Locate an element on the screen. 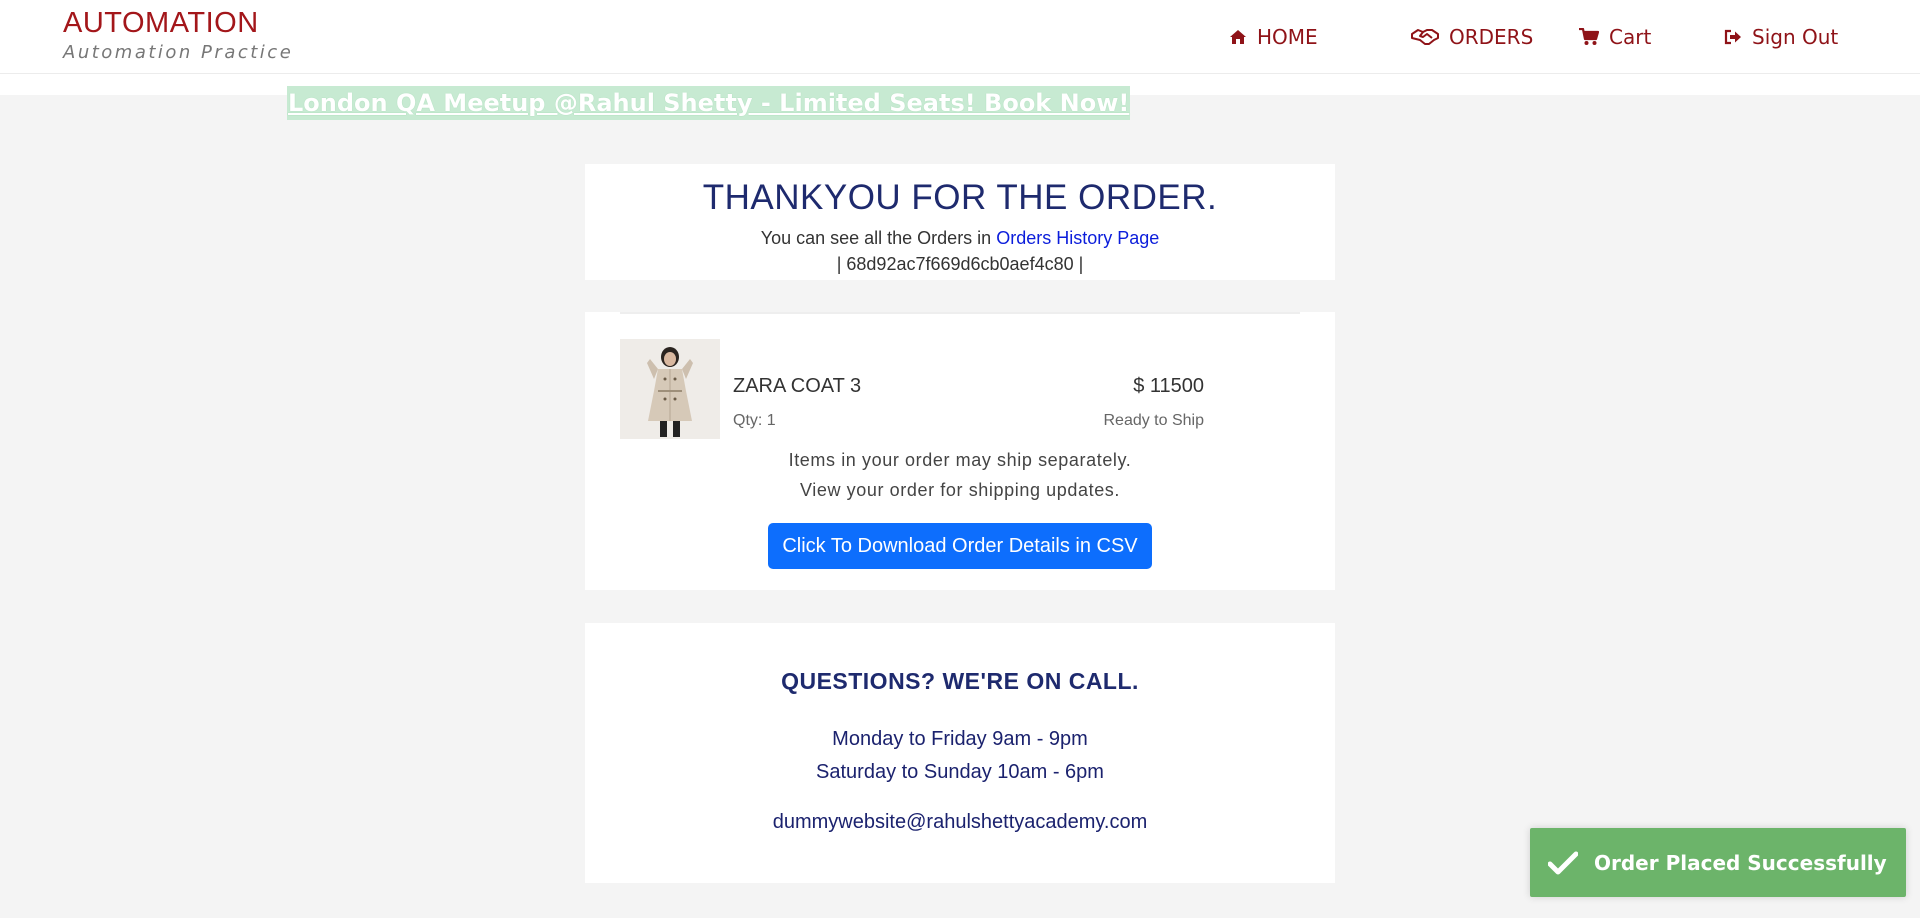 The width and height of the screenshot is (1920, 918). contact-heading: QUESTIONS? WE'RE ON CALL. is located at coordinates (960, 681).